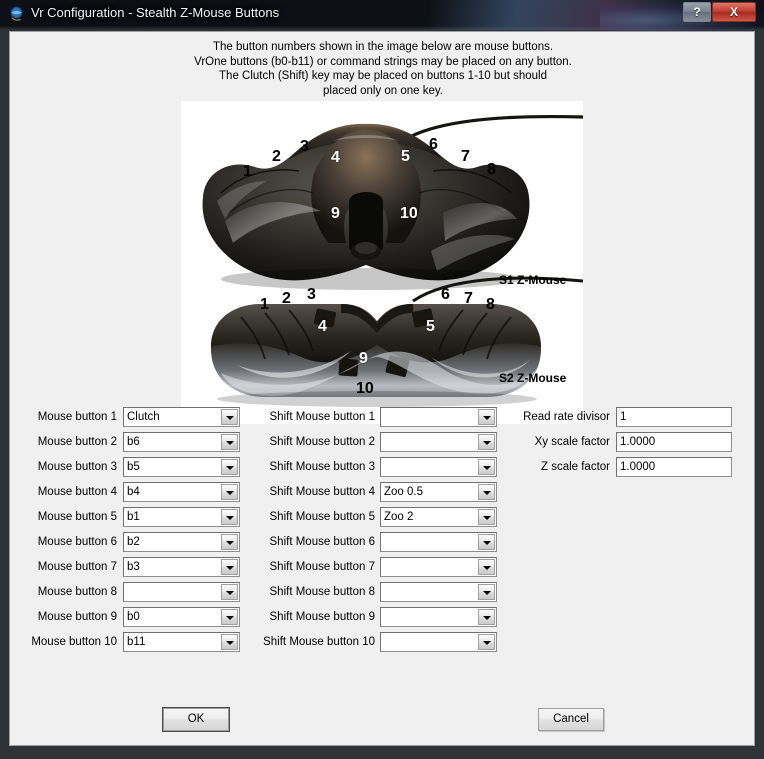 This screenshot has width=764, height=759. What do you see at coordinates (77, 417) in the screenshot?
I see `mouse-button-1-label: Mouse button 1` at bounding box center [77, 417].